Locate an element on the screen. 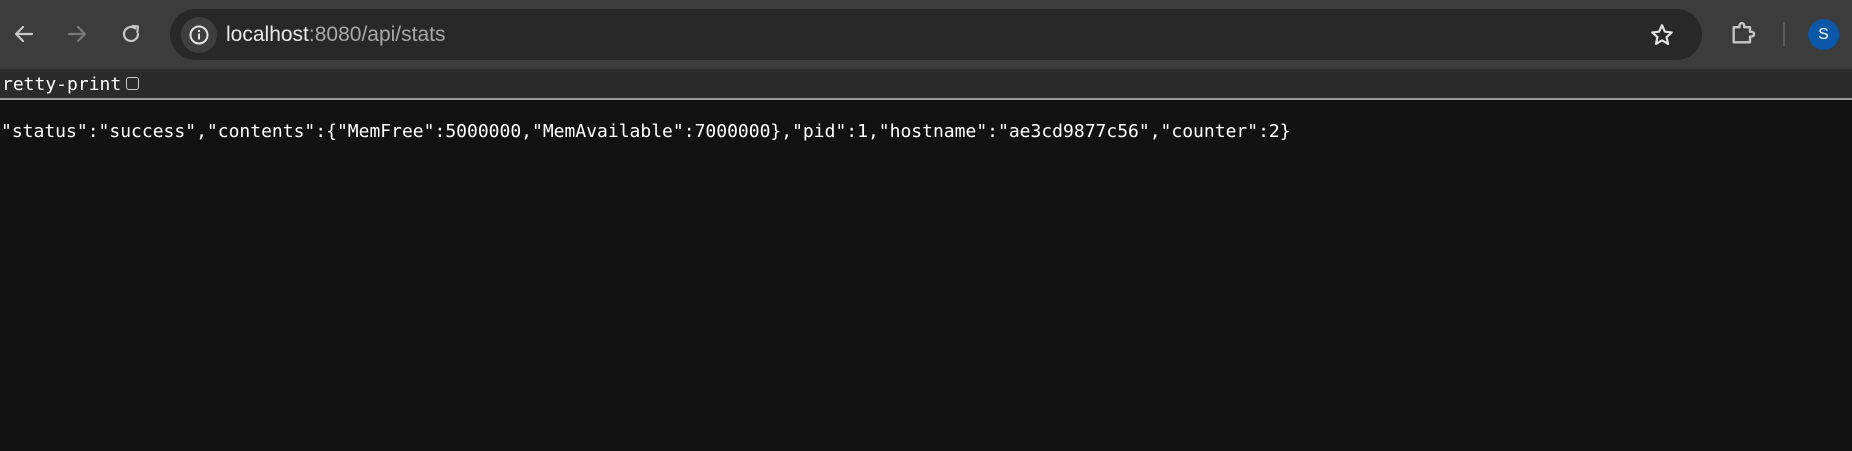  arrow-left-icon is located at coordinates (24, 34).